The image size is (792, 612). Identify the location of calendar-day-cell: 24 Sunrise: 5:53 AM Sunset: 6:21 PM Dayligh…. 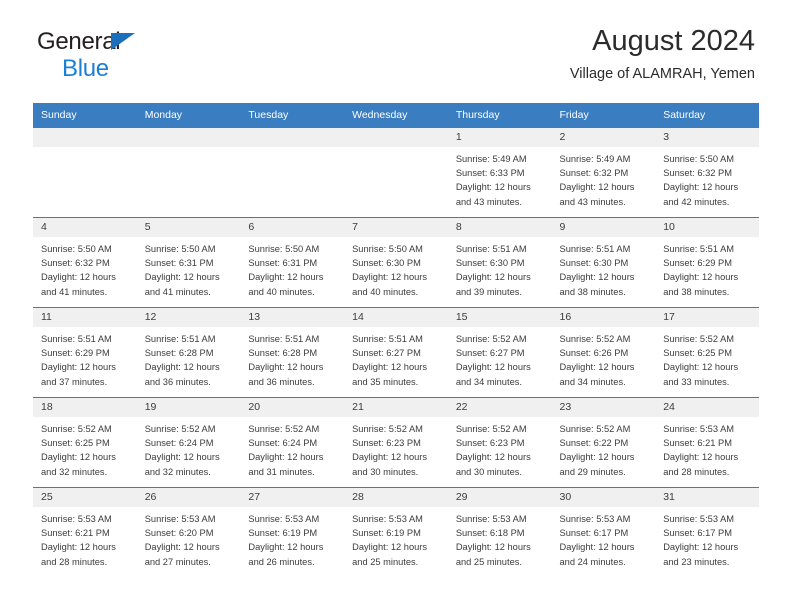
(707, 442).